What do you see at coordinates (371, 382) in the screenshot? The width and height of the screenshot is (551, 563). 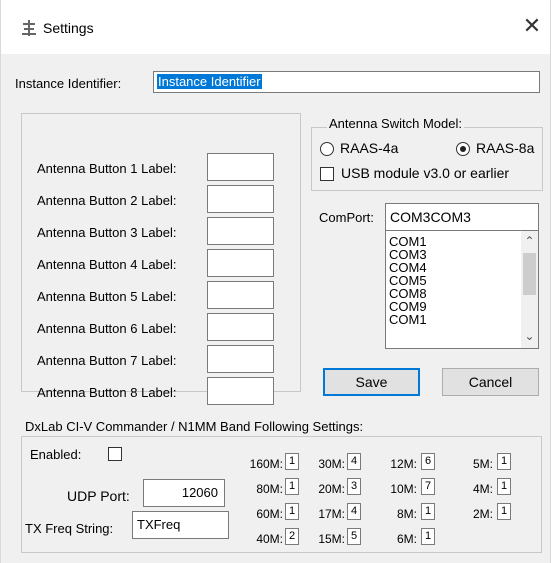 I see `save-button: Save` at bounding box center [371, 382].